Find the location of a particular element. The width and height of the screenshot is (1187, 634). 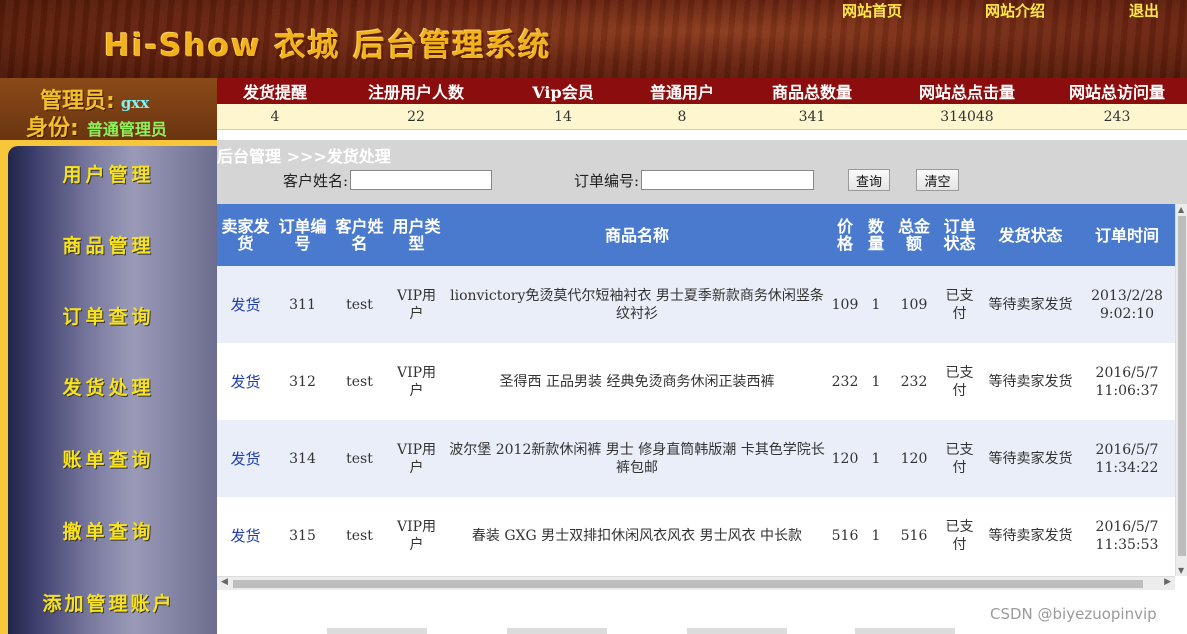

horizontal-scrollbar: ◀ ▶ is located at coordinates (696, 583).